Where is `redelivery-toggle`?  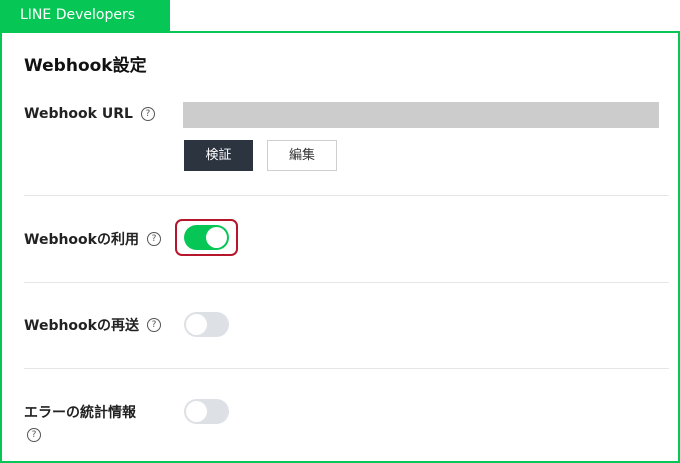
redelivery-toggle is located at coordinates (206, 324).